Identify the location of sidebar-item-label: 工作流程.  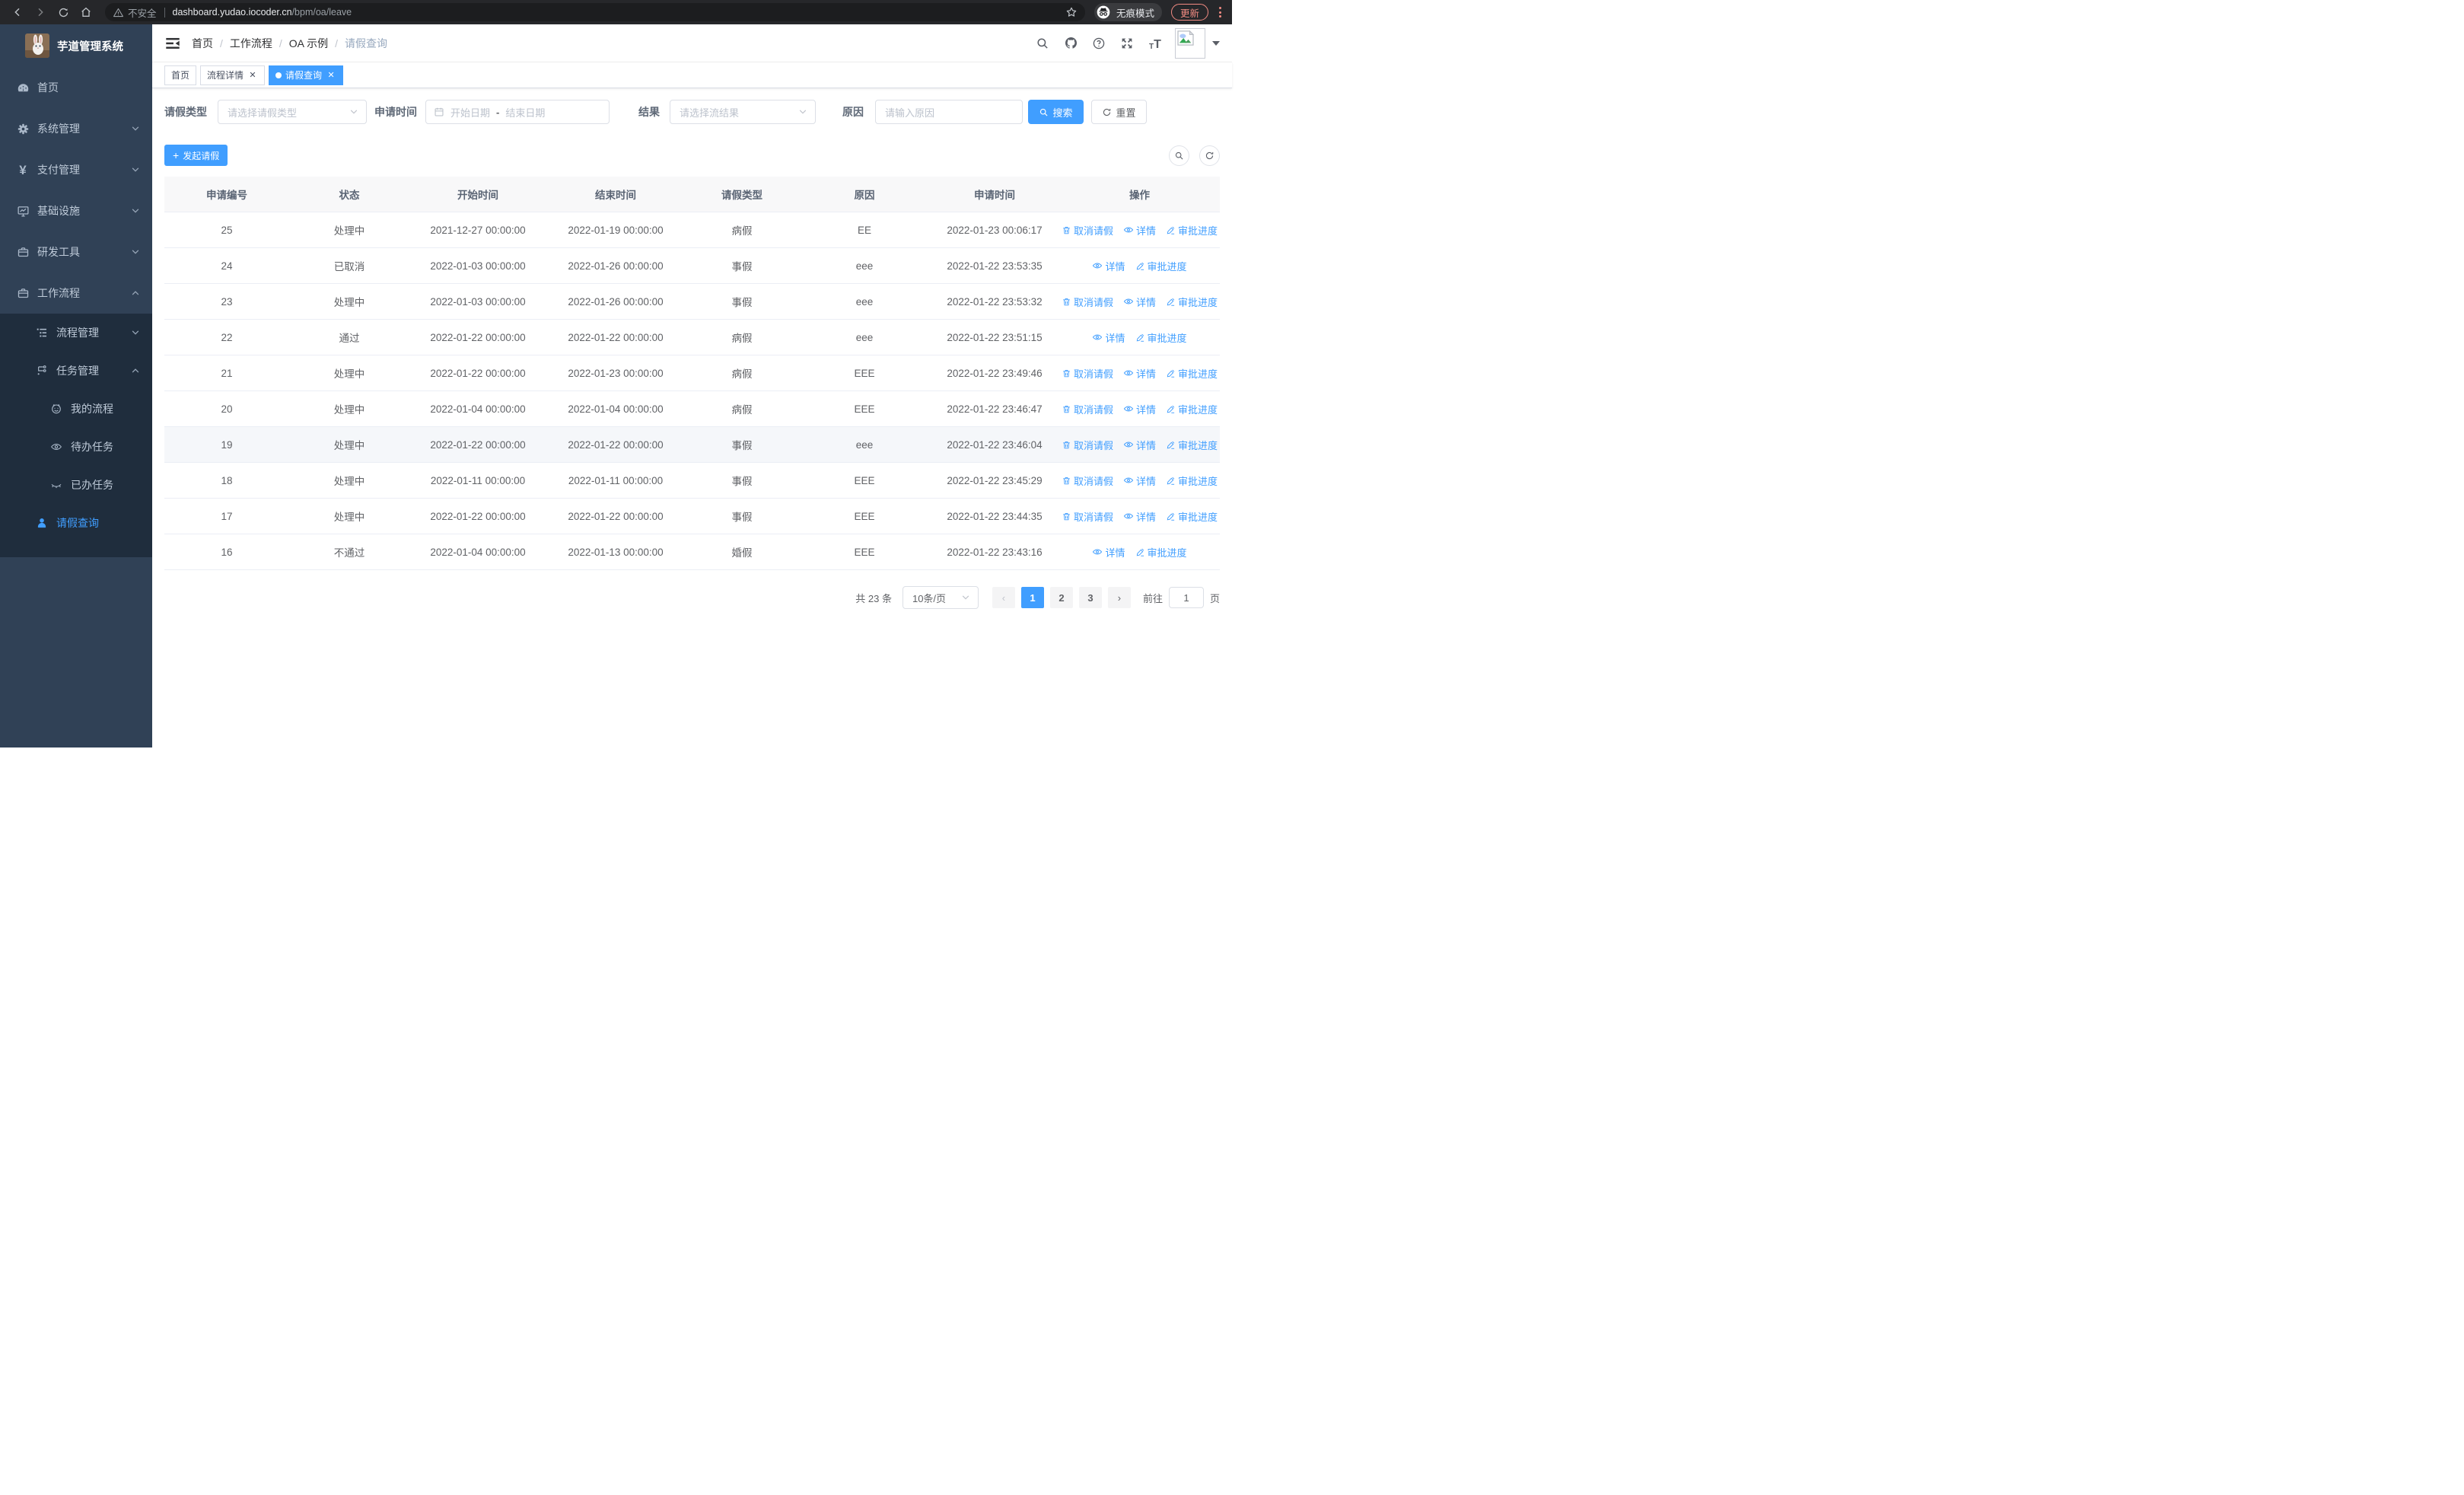
(58, 293).